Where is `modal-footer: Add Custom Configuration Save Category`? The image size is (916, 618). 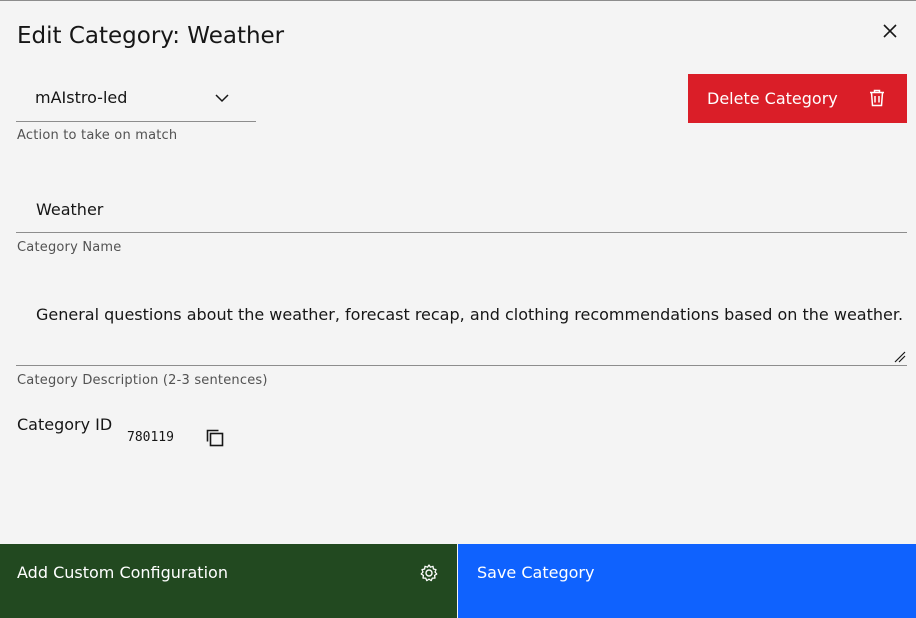
modal-footer: Add Custom Configuration Save Category is located at coordinates (458, 581).